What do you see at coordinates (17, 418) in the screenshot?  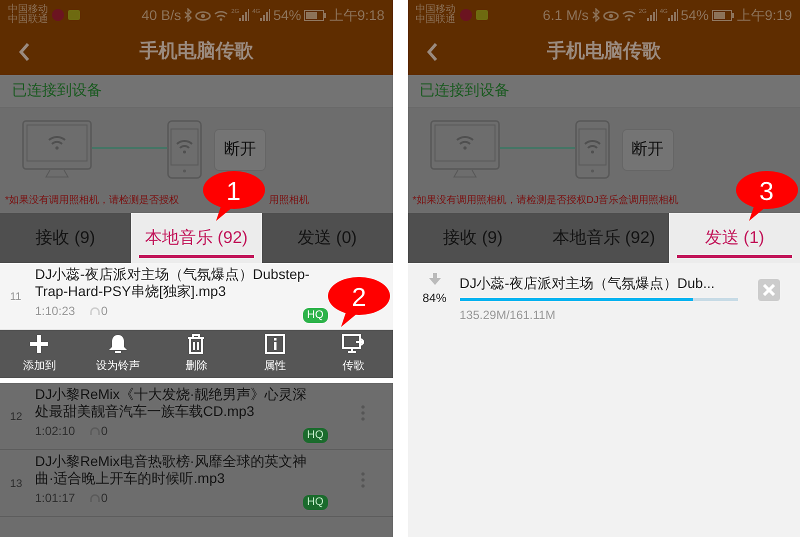 I see `track-number: 12` at bounding box center [17, 418].